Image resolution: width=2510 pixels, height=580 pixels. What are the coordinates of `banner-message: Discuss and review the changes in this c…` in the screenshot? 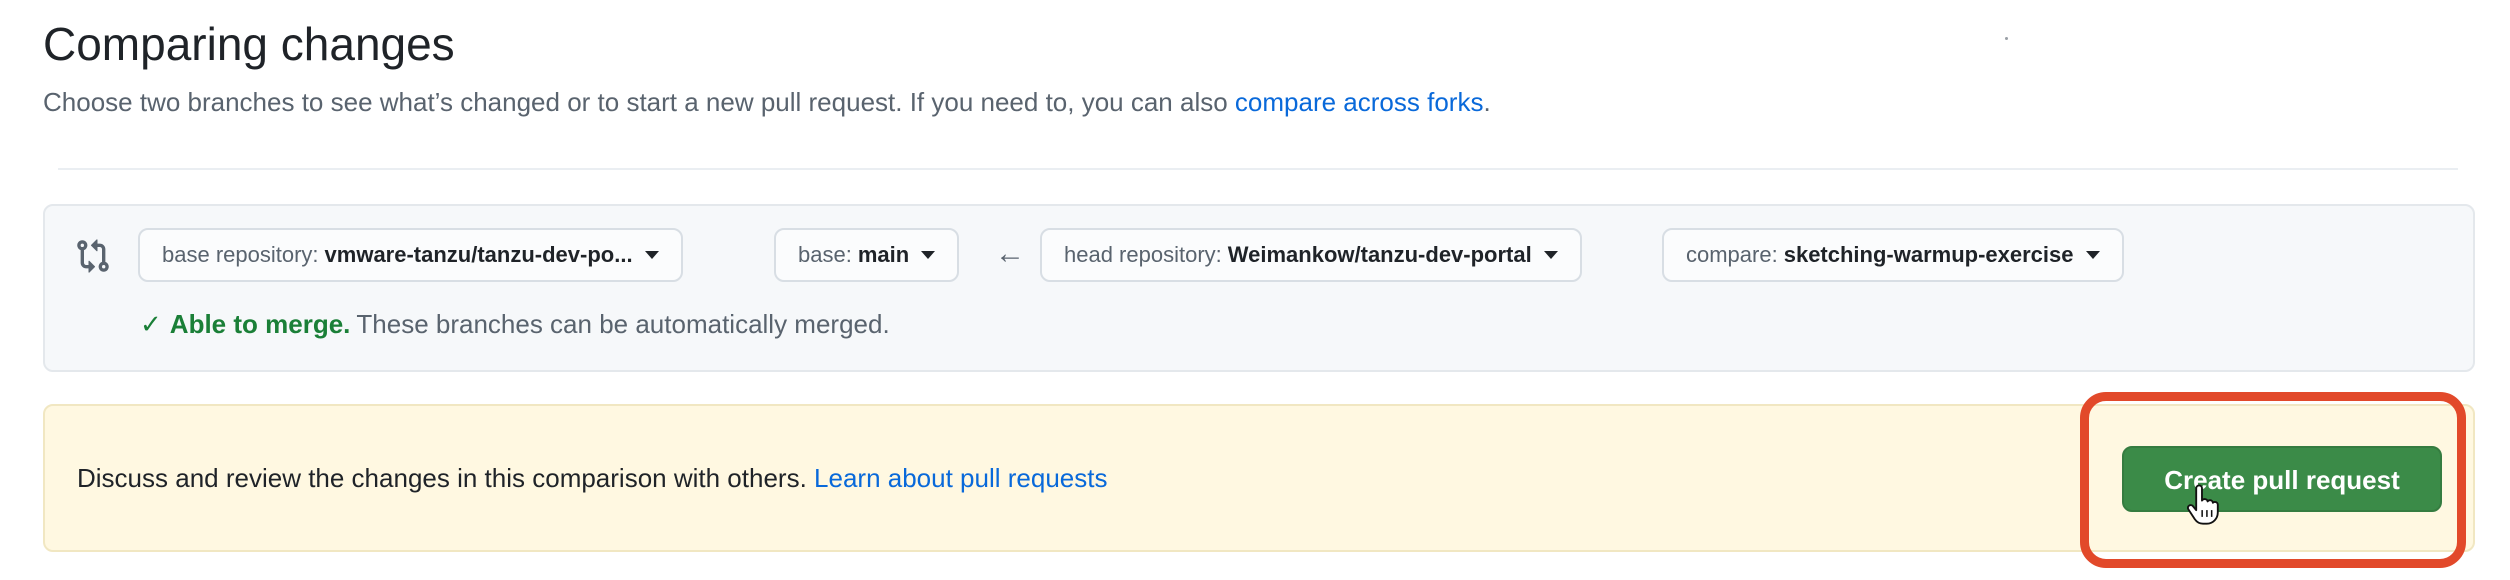 It's located at (442, 478).